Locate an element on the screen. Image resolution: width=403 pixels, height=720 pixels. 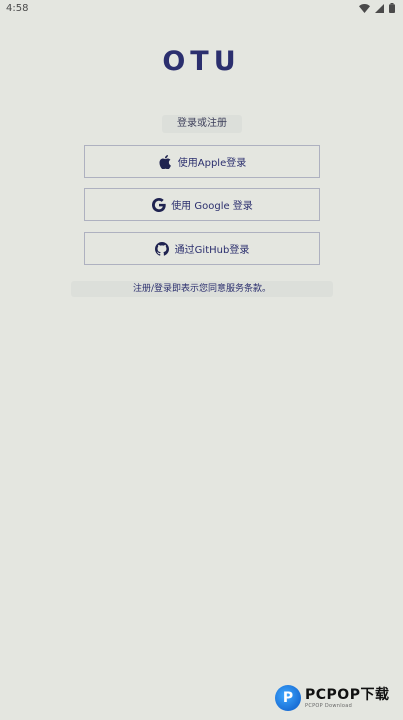
status-time: 4:58 is located at coordinates (17, 8).